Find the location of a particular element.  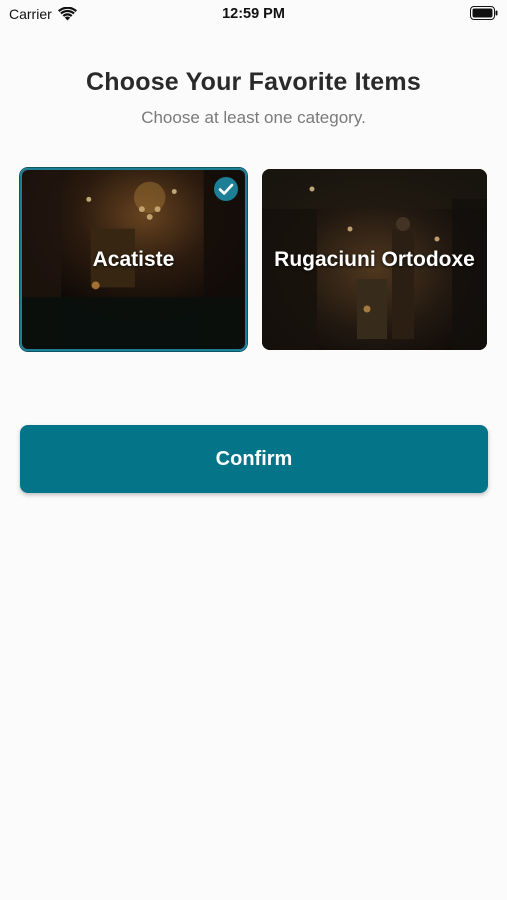

page-subtitle: Choose at least one category. is located at coordinates (253, 117).